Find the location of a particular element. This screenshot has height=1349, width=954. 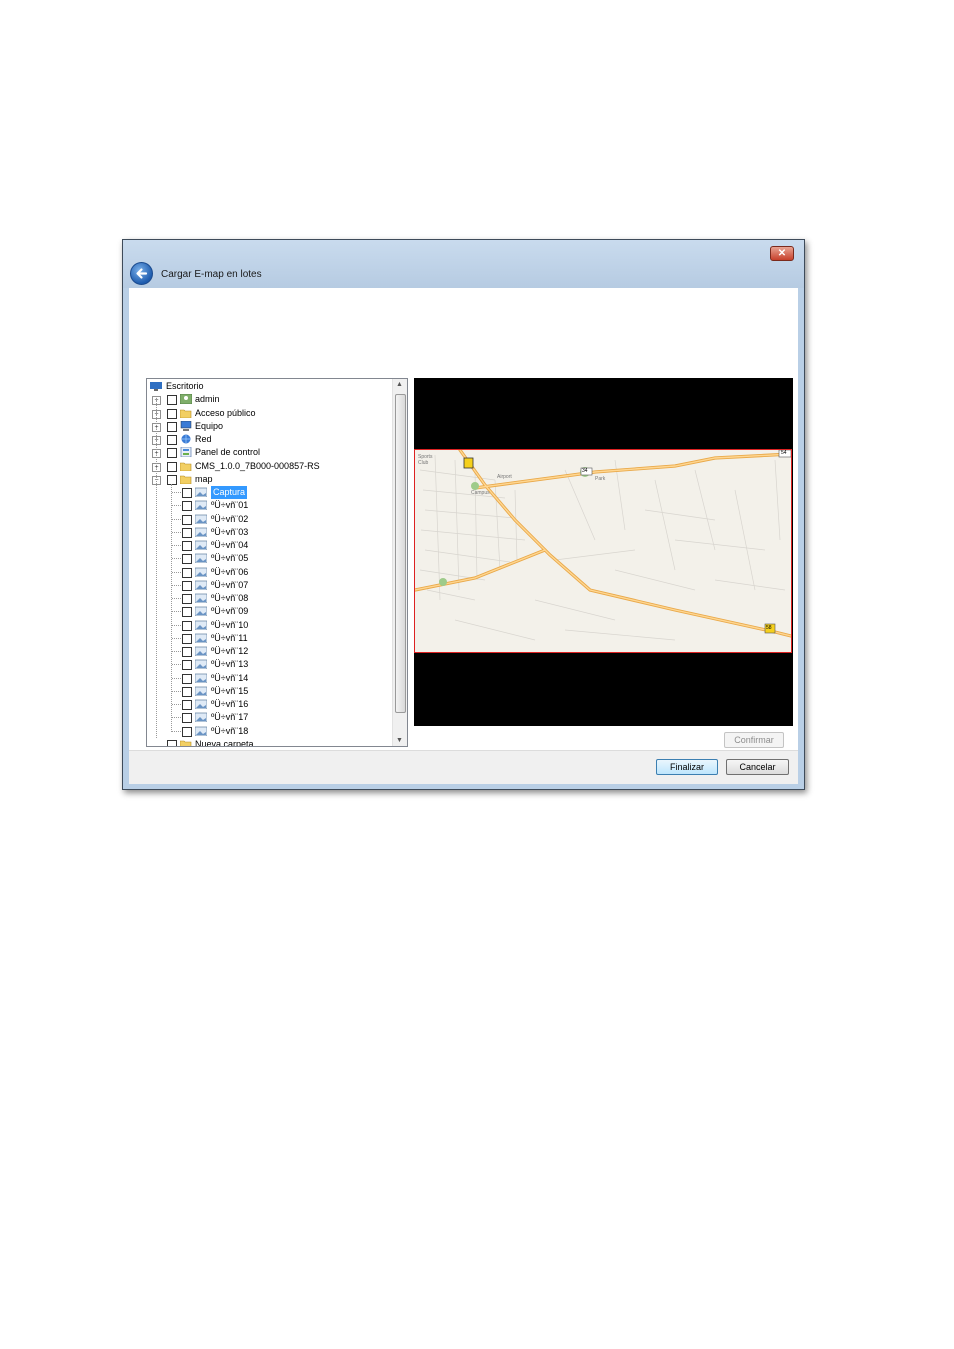

scroll-up-icon: ▲ is located at coordinates (399, 384).